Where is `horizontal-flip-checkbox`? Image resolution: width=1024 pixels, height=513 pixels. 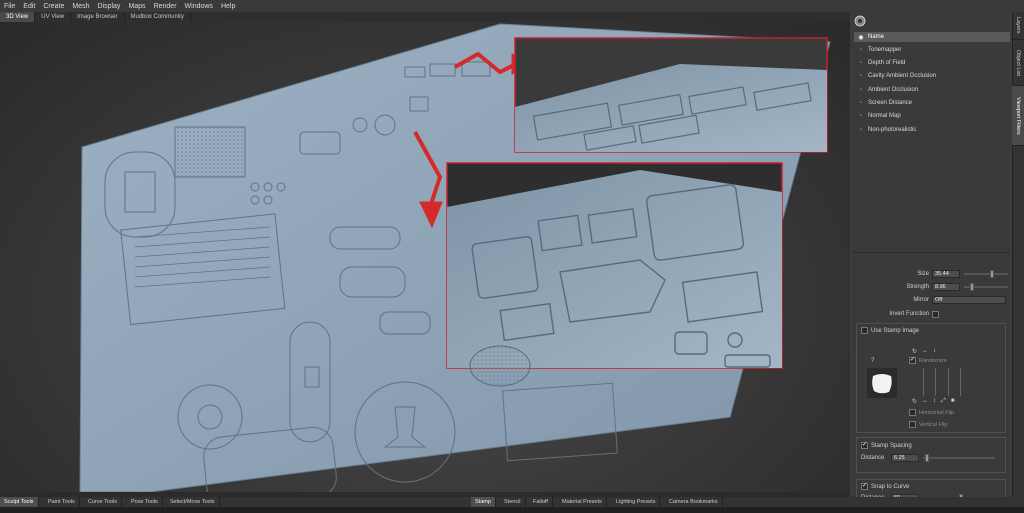
horizontal-flip-checkbox is located at coordinates (912, 412).